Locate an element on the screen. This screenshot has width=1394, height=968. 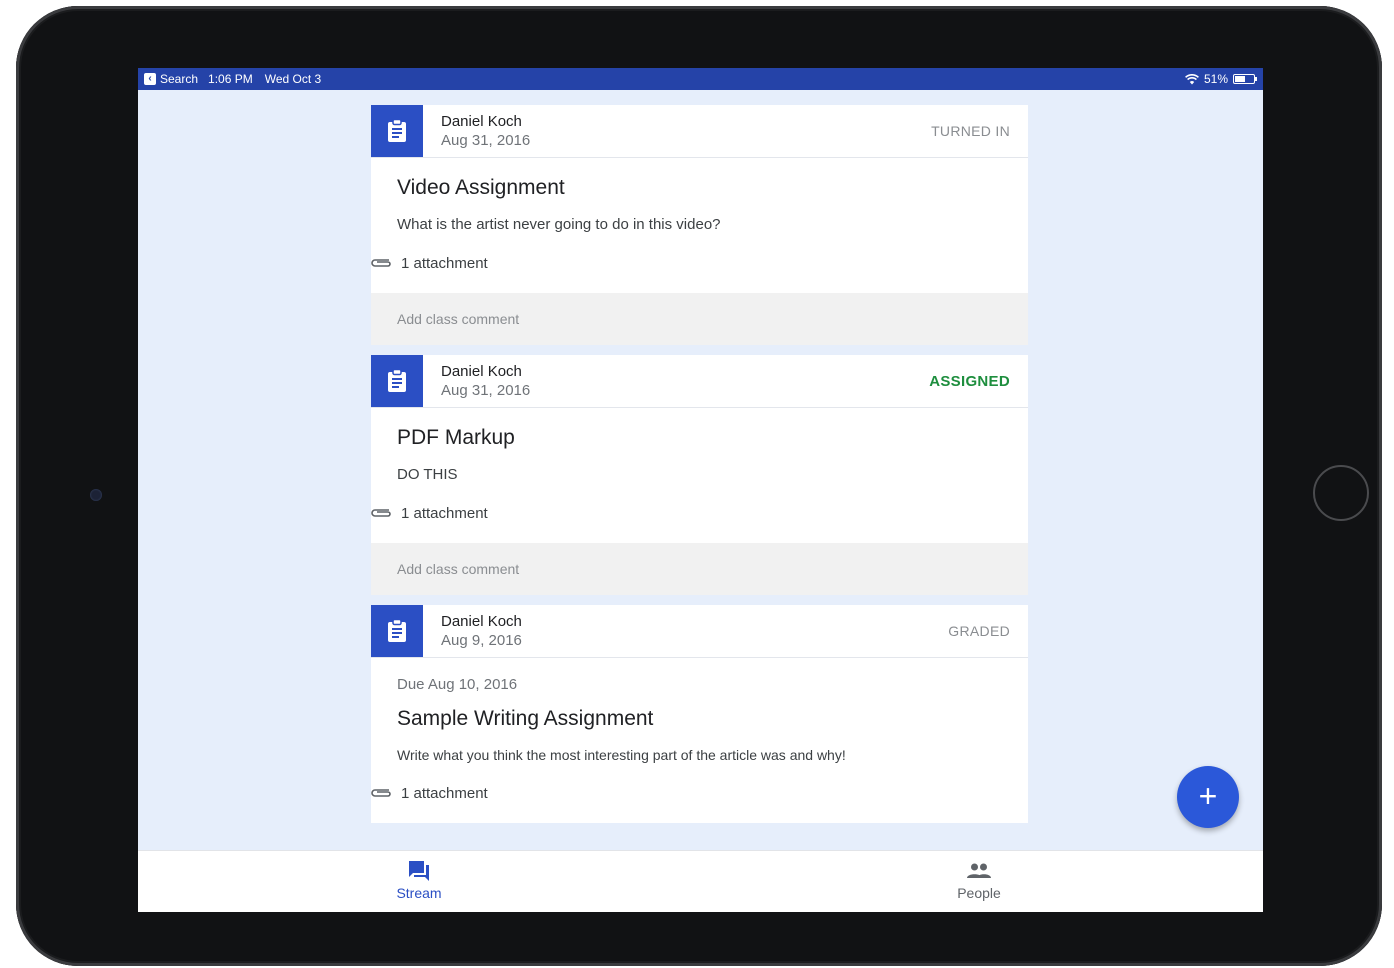
front-camera is located at coordinates (96, 495).